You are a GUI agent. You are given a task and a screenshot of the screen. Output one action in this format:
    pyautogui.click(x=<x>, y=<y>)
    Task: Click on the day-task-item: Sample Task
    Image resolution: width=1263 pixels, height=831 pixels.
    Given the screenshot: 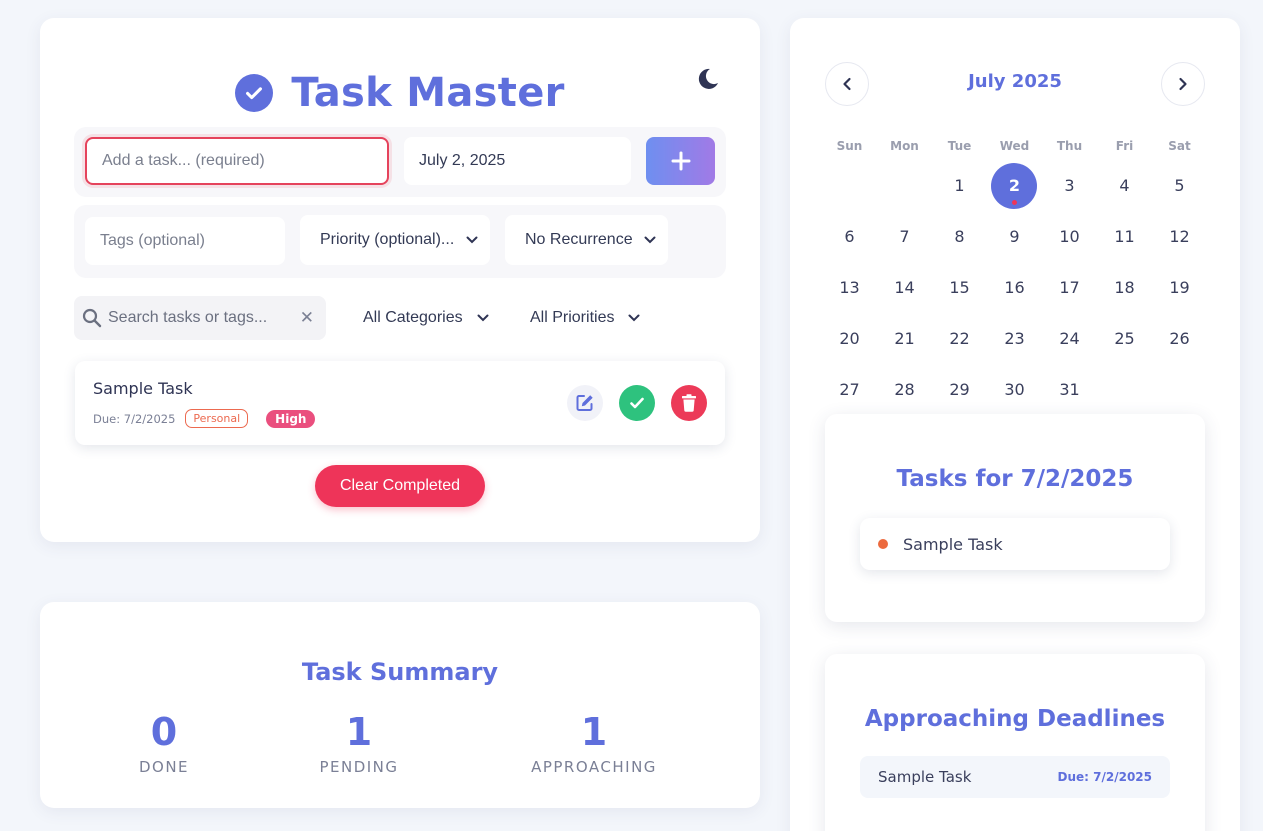 What is the action you would take?
    pyautogui.click(x=1015, y=544)
    